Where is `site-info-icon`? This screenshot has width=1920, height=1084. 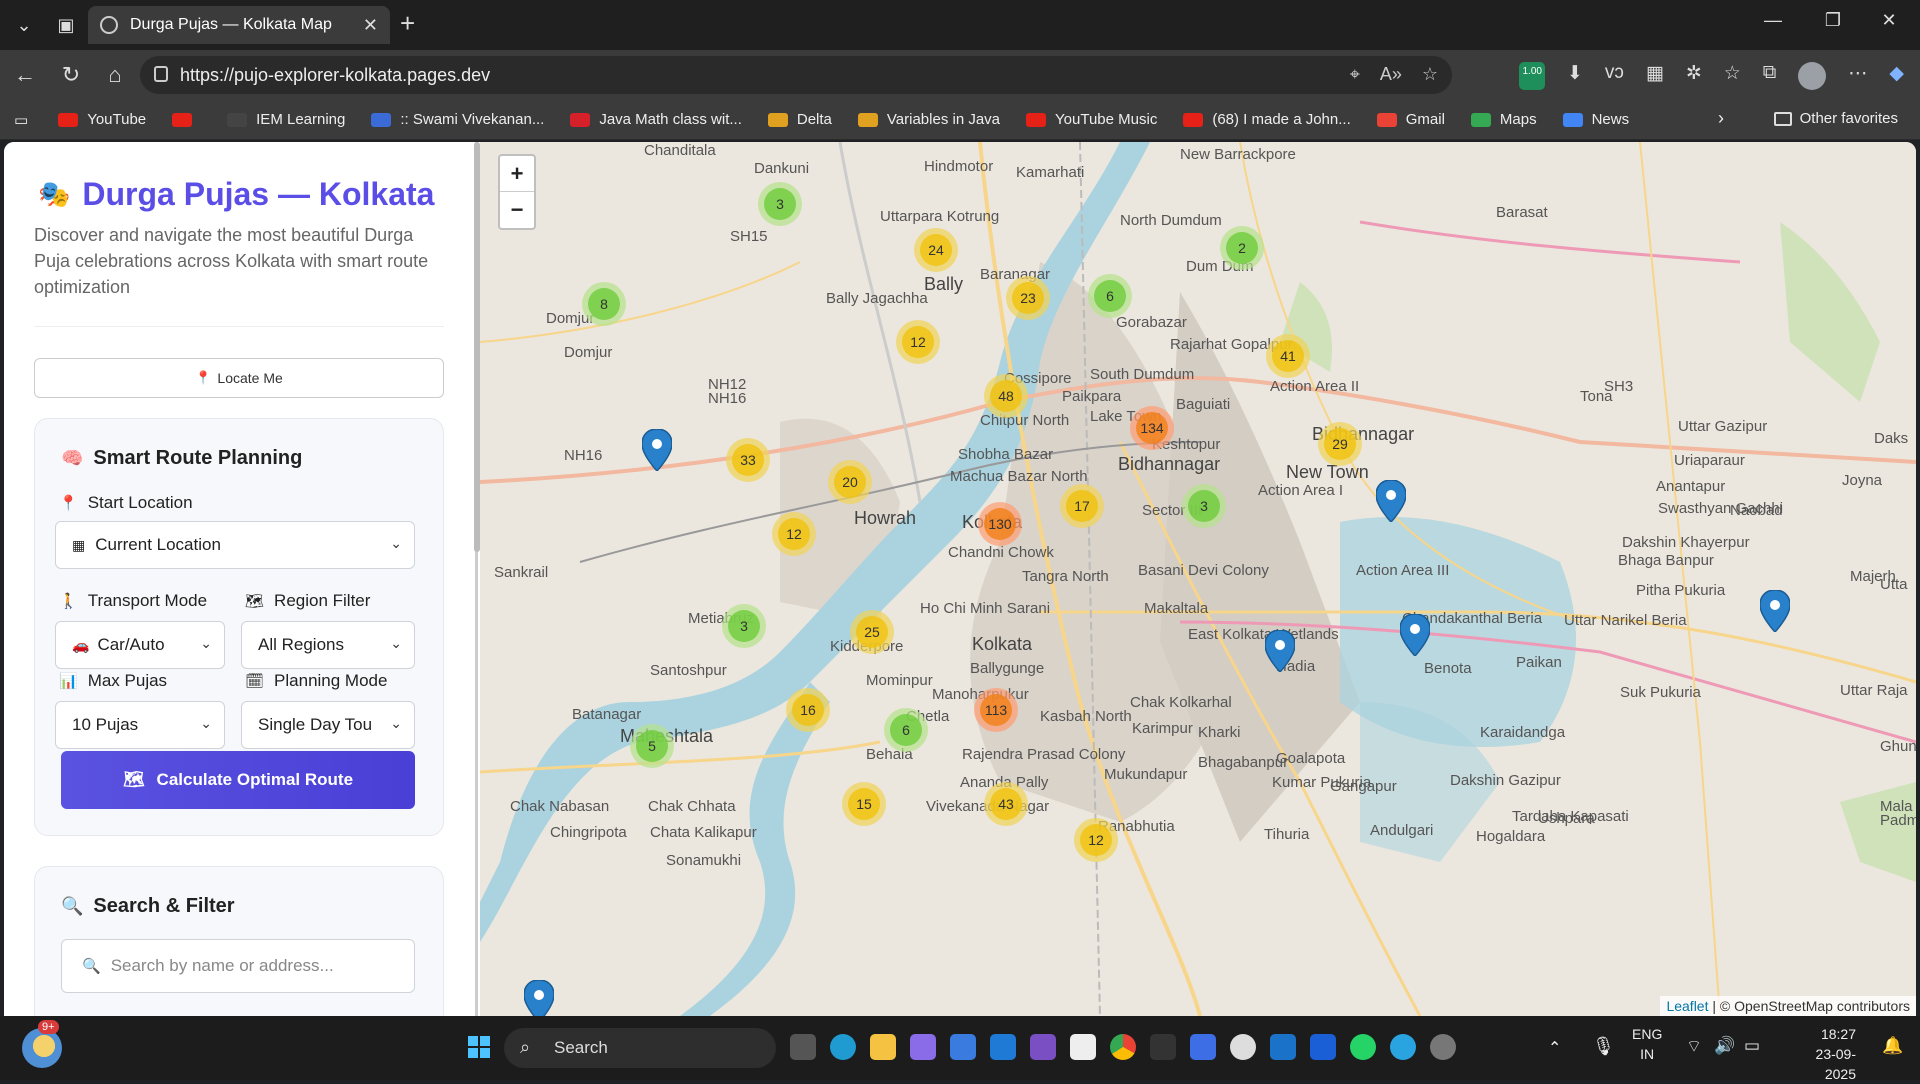 site-info-icon is located at coordinates (161, 74).